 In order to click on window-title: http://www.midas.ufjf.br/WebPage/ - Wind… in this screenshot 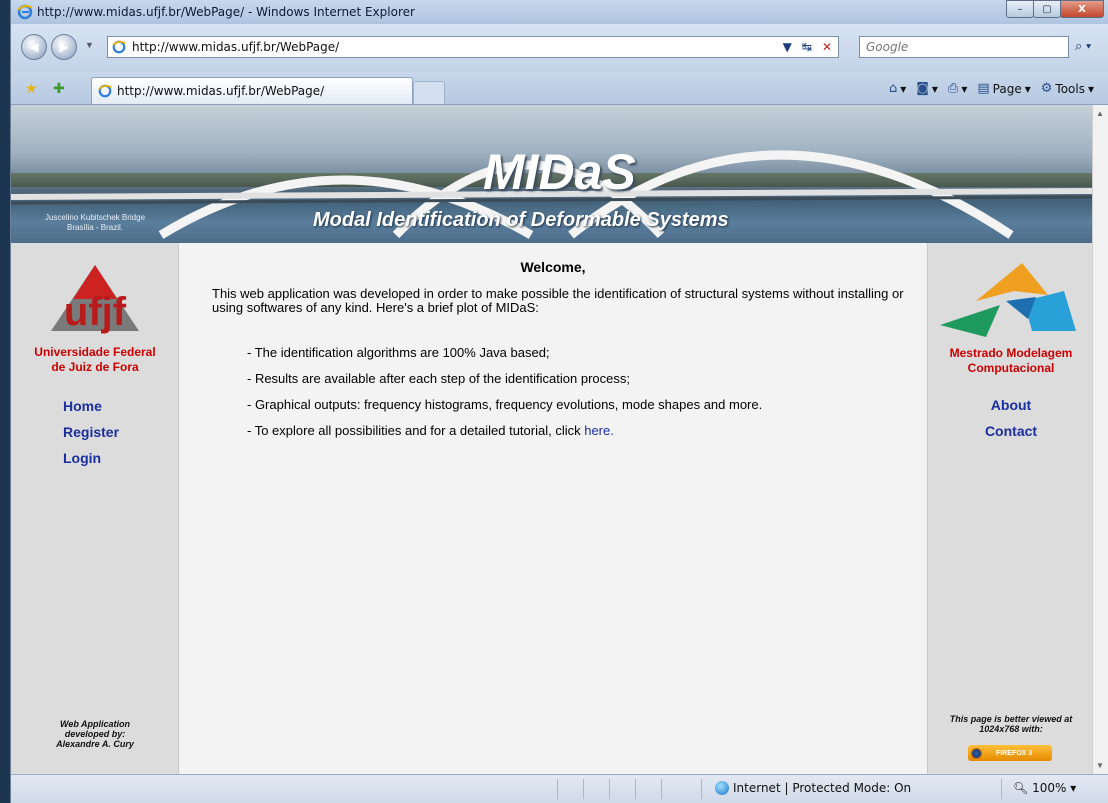, I will do `click(226, 12)`.